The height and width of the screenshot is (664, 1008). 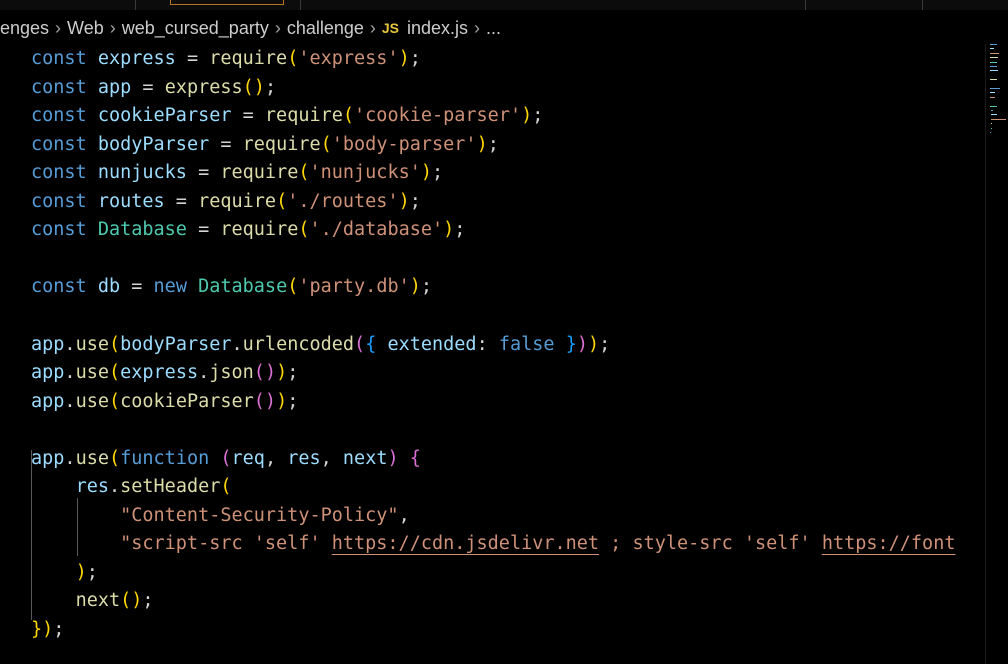 What do you see at coordinates (325, 28) in the screenshot?
I see `breadcrumb-item-challenge: challenge` at bounding box center [325, 28].